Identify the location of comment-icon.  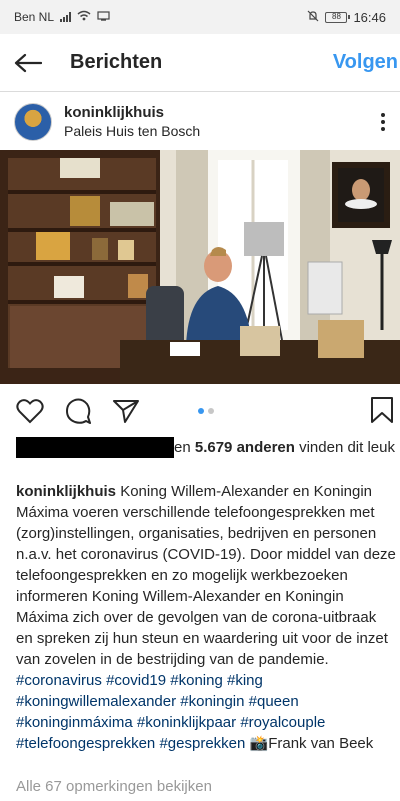
(78, 411).